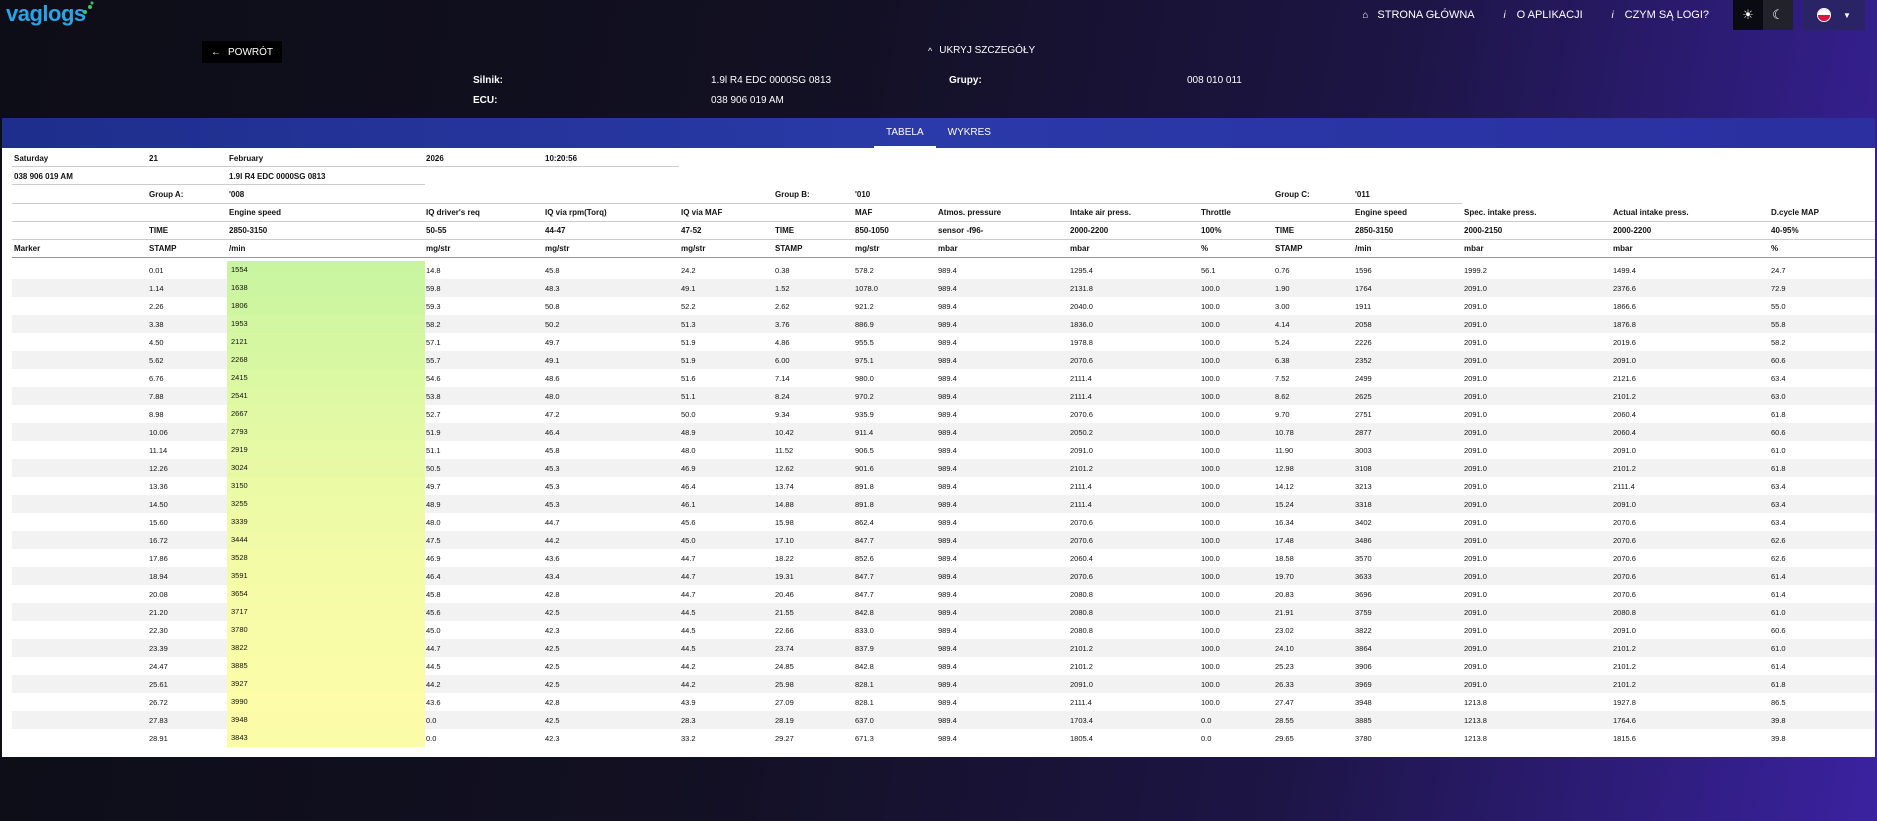  I want to click on table-cell: 6.00, so click(782, 360).